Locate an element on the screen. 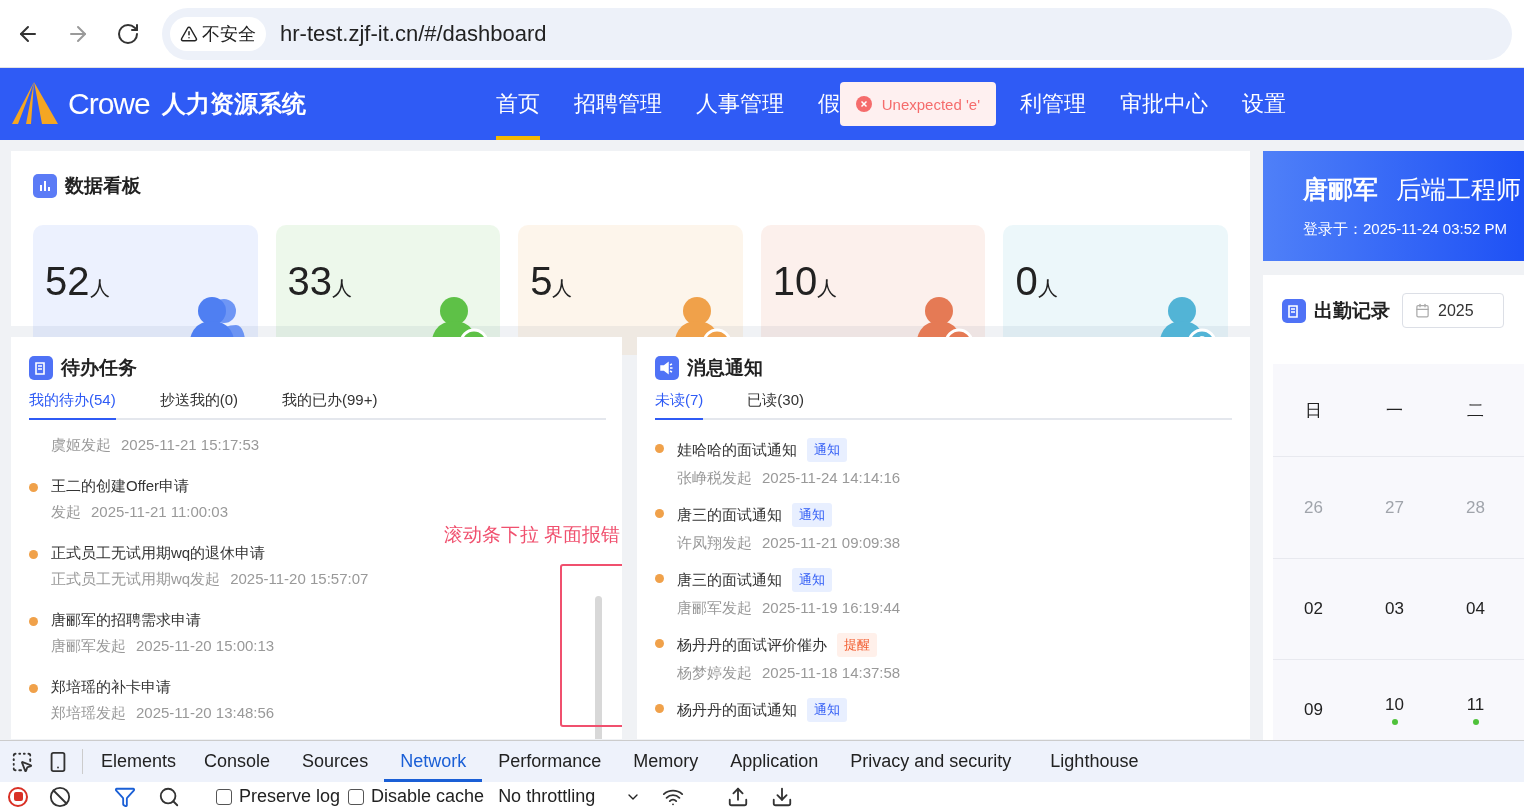  document-icon is located at coordinates (1294, 310).